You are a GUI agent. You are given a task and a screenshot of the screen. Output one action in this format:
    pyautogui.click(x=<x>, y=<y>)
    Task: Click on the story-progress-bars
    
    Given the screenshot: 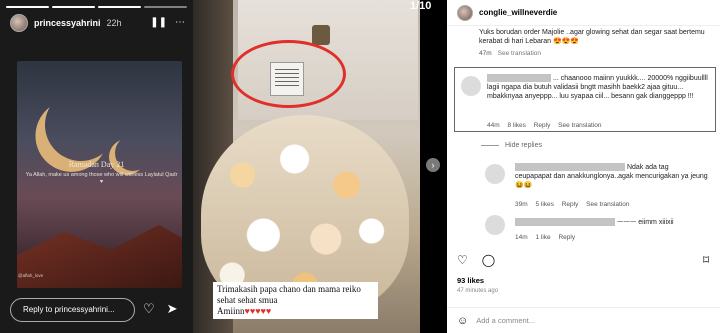 What is the action you would take?
    pyautogui.click(x=96, y=7)
    